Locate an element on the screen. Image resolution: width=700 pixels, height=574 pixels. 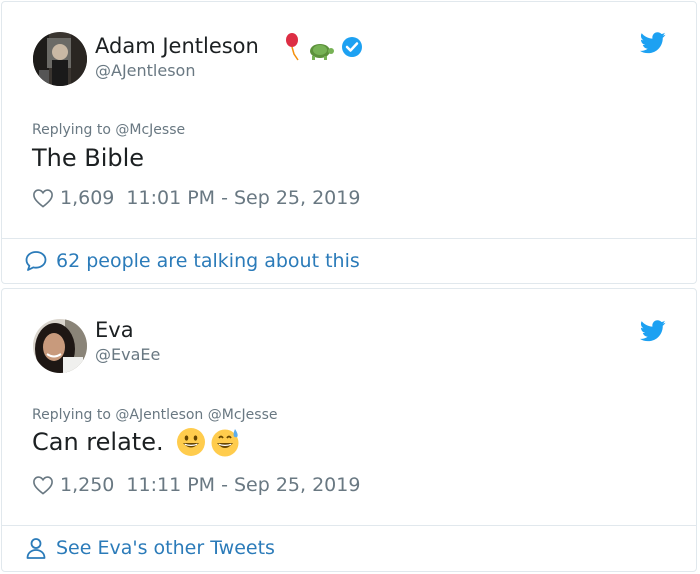
user-handle: @AJentleson is located at coordinates (145, 70).